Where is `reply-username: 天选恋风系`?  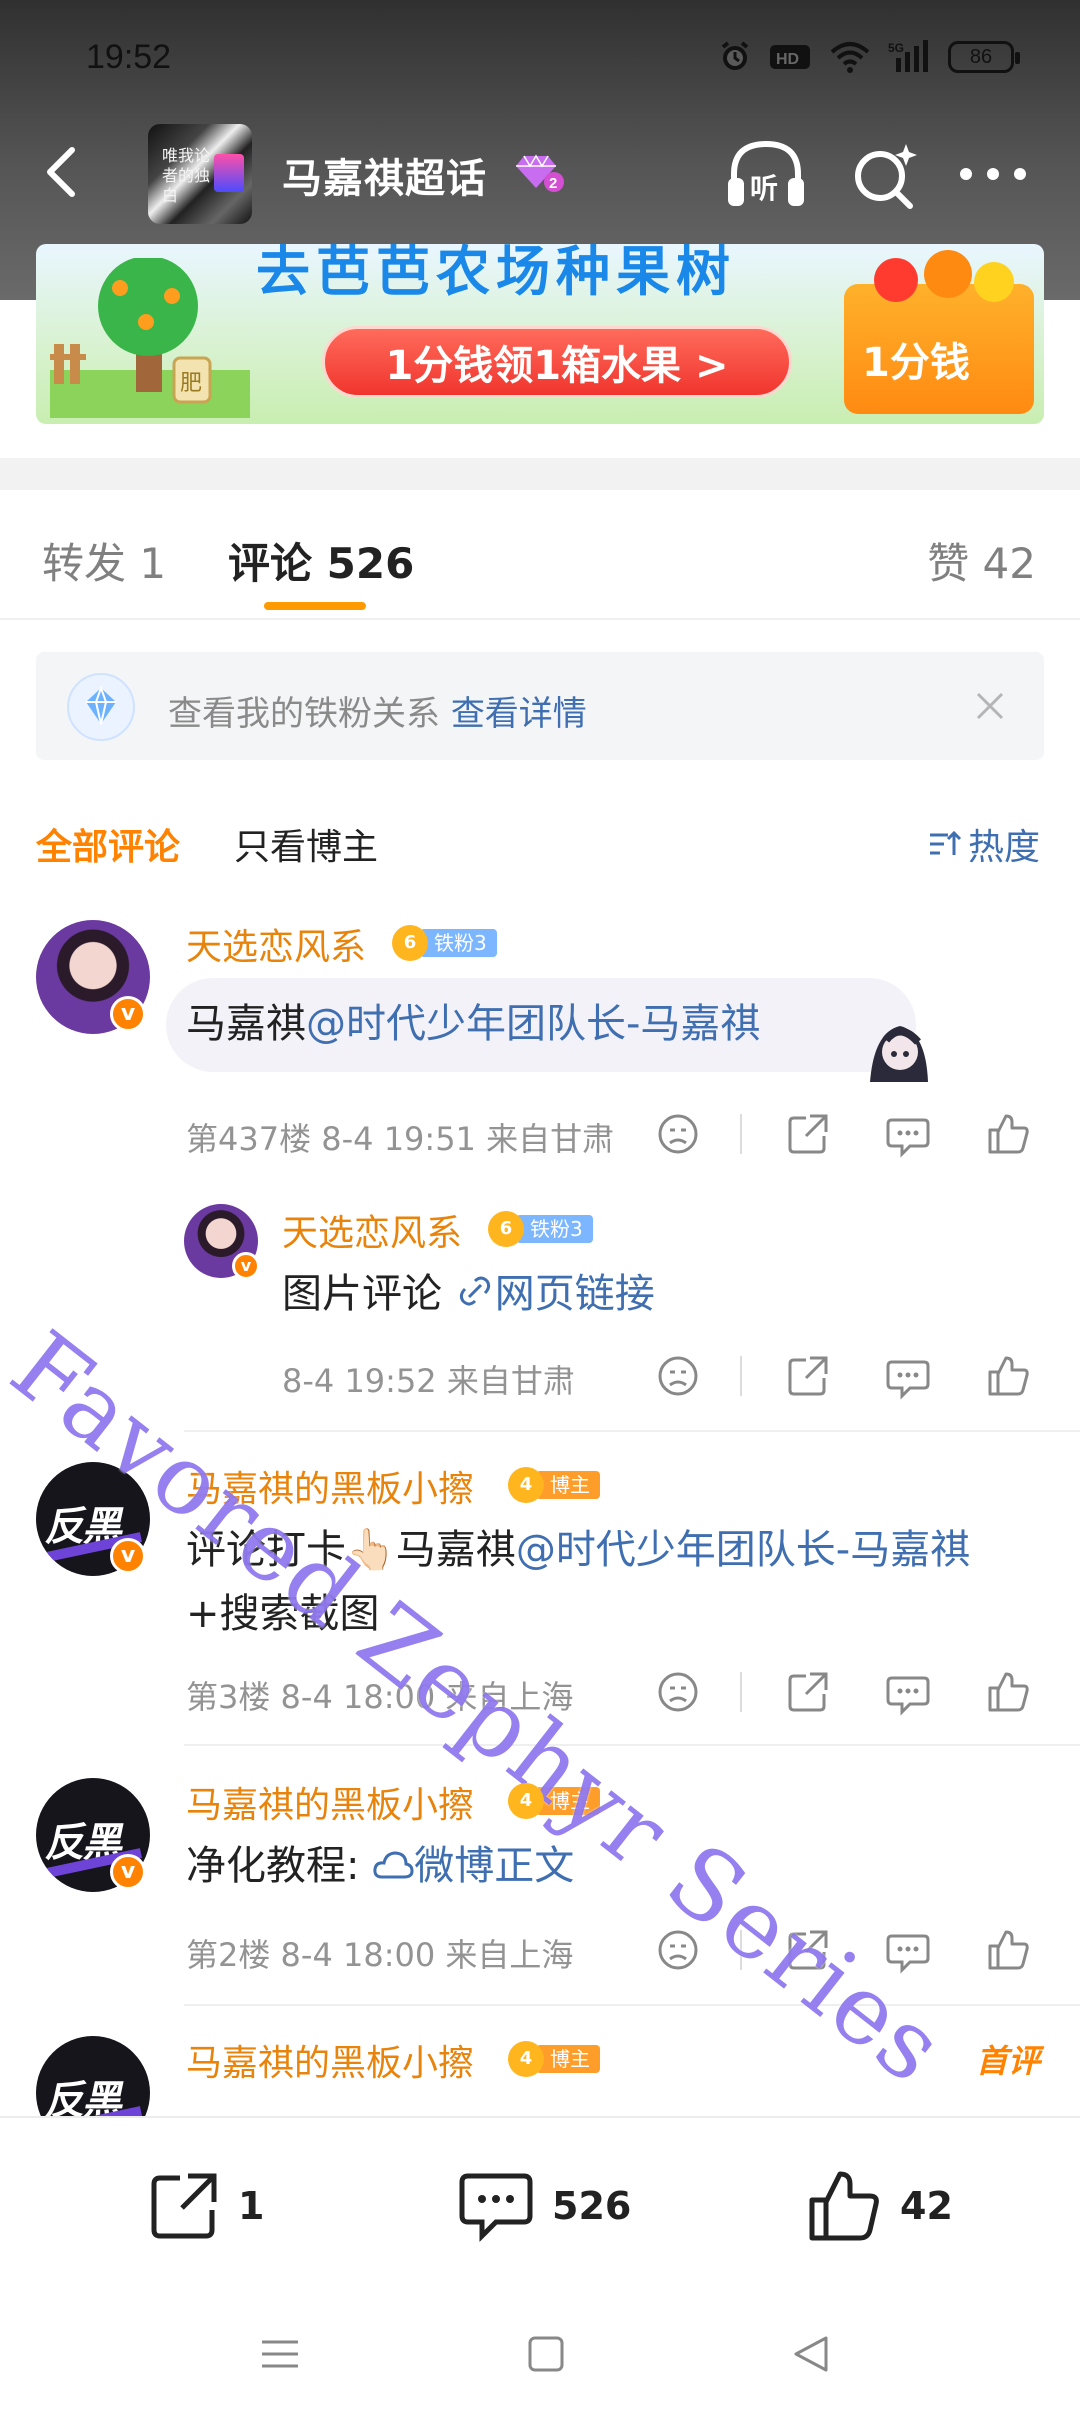
reply-username: 天选恋风系 is located at coordinates (372, 1230).